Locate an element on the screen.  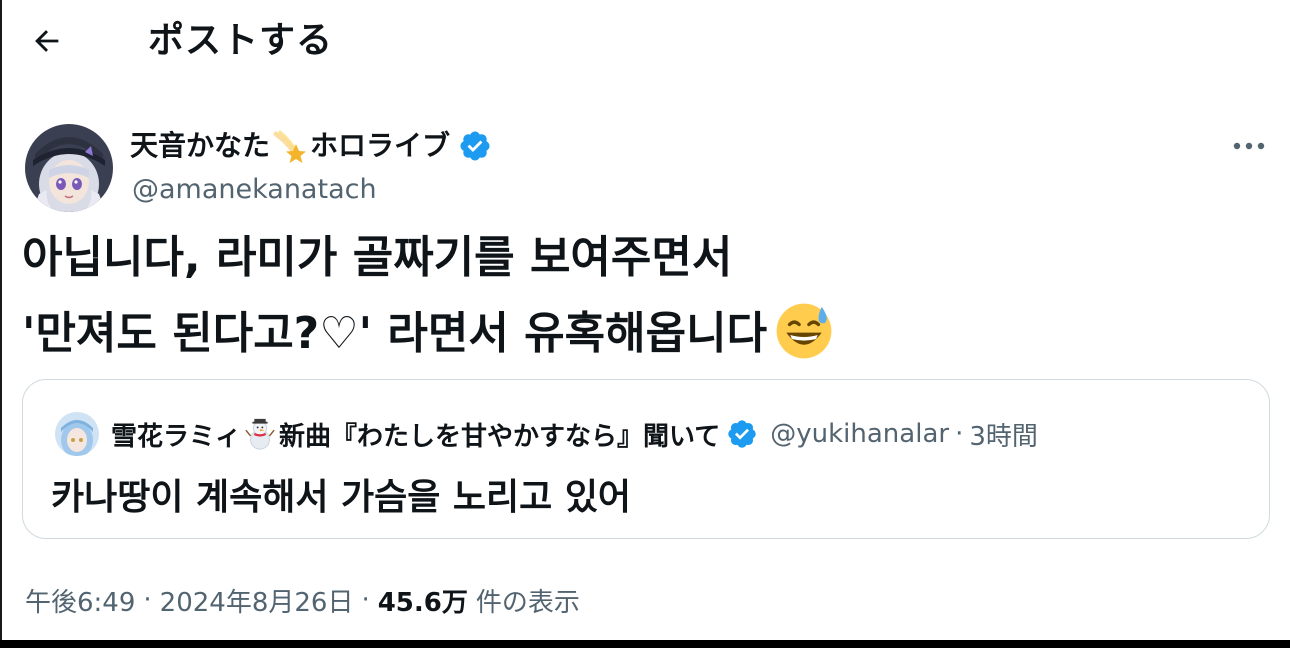
avatar-image is located at coordinates (69, 168).